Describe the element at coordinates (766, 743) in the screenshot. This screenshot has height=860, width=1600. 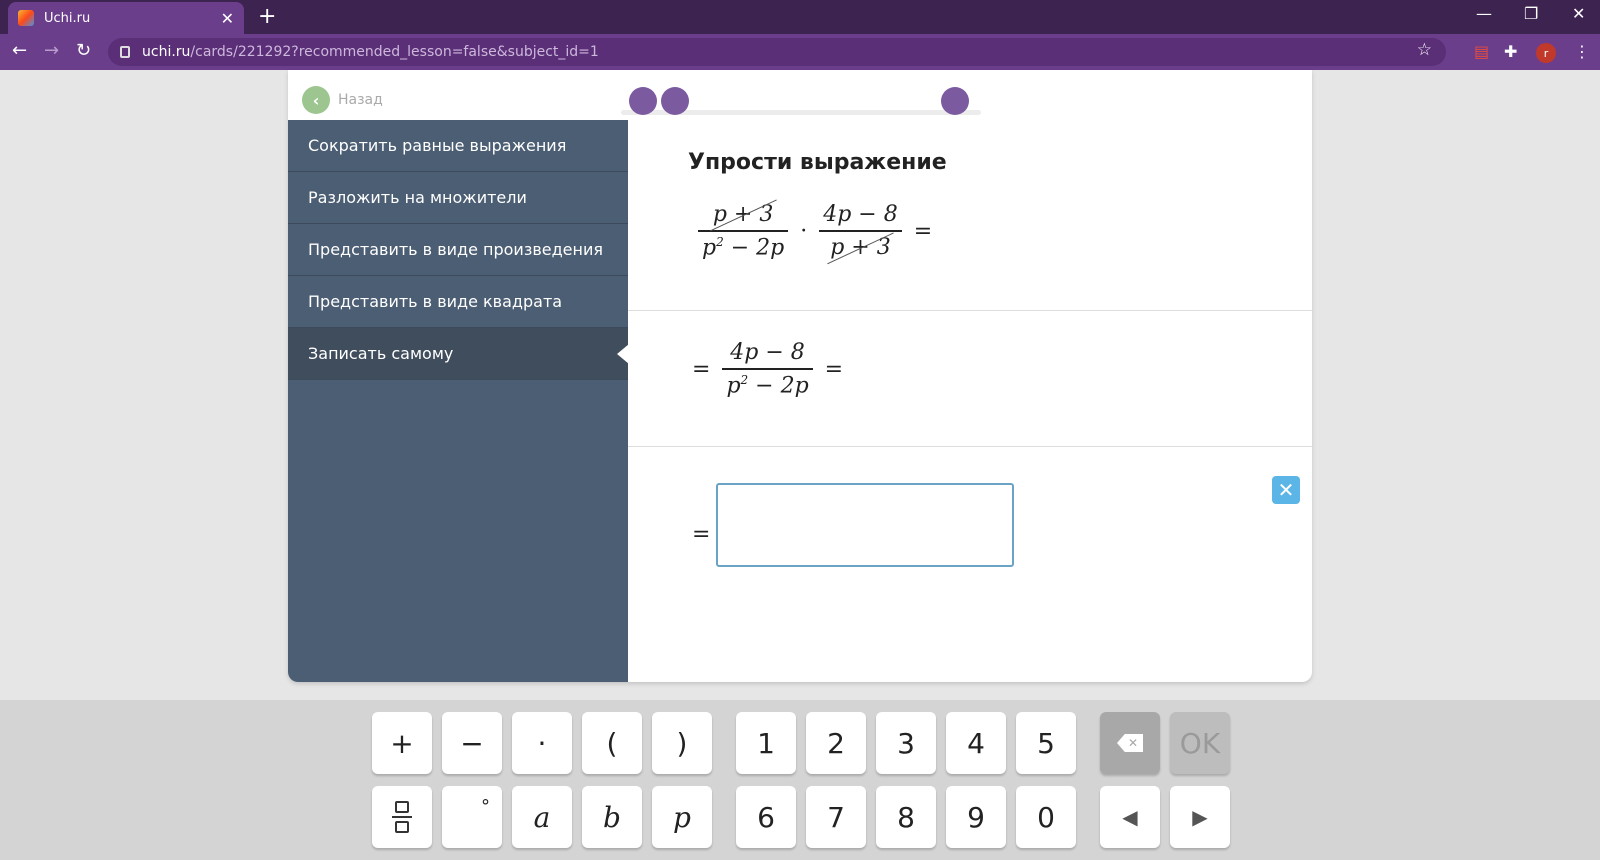
I see `key-1: 1` at that location.